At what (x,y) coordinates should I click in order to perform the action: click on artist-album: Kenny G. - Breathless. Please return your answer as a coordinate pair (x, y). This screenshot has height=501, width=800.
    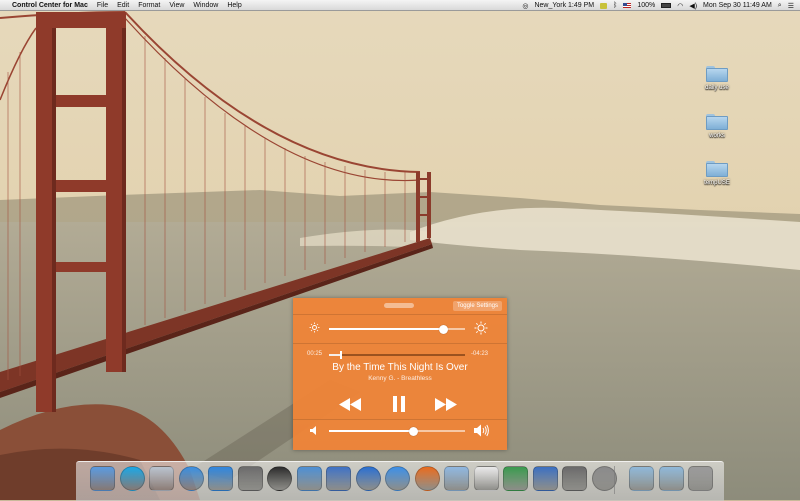
    Looking at the image, I should click on (400, 378).